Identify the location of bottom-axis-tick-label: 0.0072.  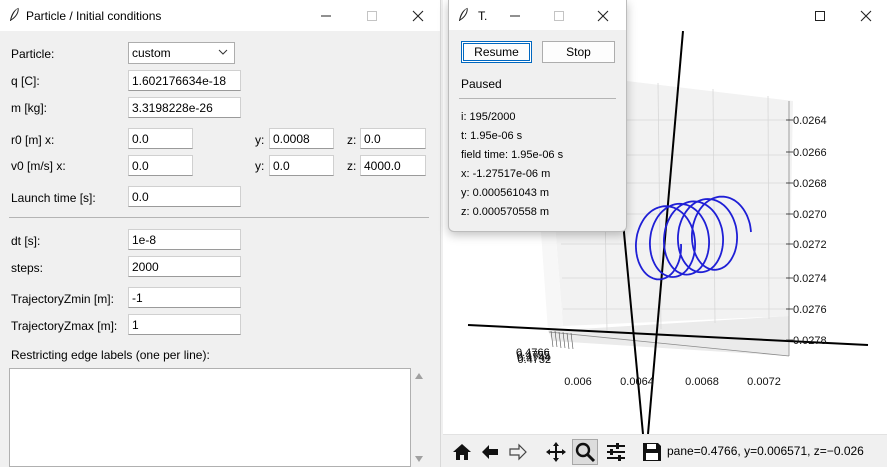
(764, 382).